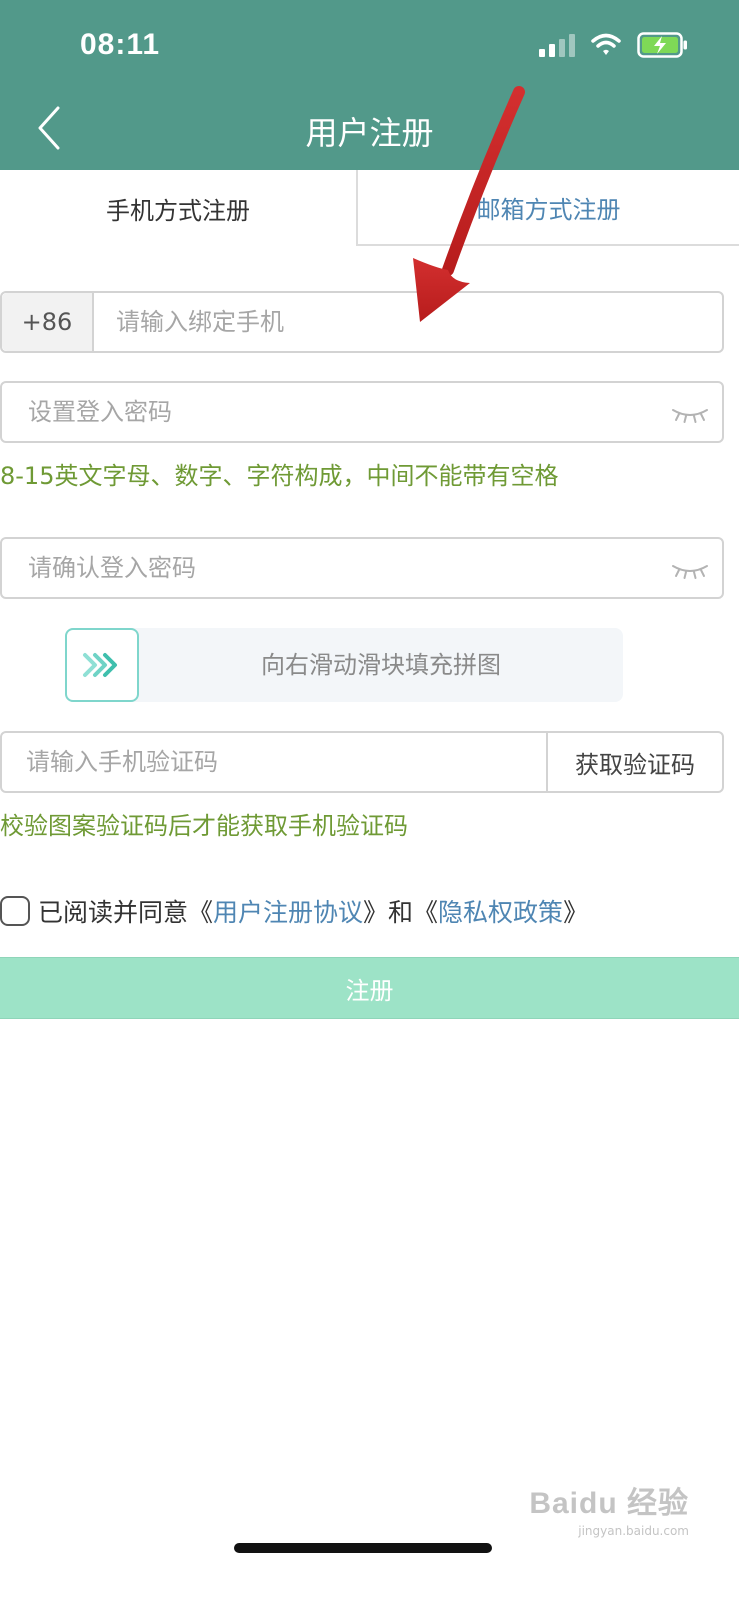  Describe the element at coordinates (126, 912) in the screenshot. I see `agreement-prefix: 已阅读并同意《` at that location.